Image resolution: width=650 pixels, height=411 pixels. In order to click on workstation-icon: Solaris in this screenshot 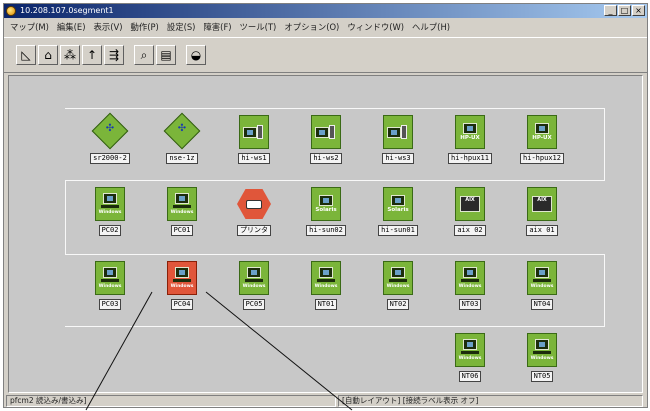, I will do `click(398, 204)`.